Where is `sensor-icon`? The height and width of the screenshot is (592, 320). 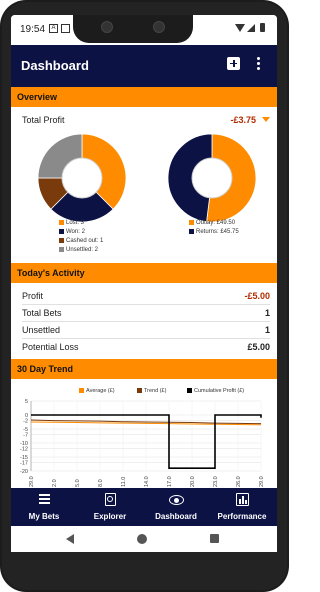
sensor-icon is located at coordinates (159, 27).